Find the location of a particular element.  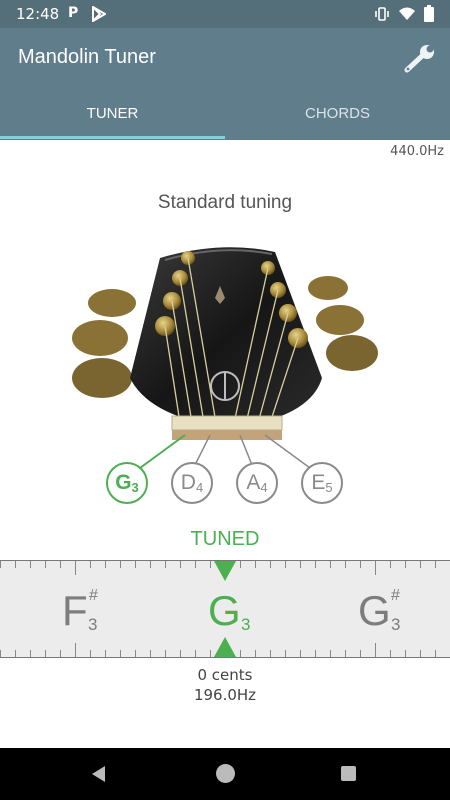

scale-note-left: F # 3 is located at coordinates (80, 611).